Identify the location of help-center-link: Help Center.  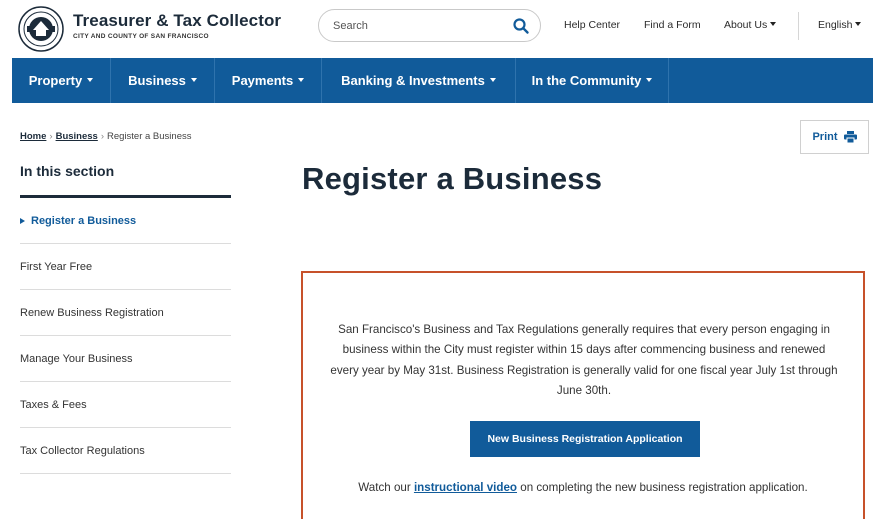
(592, 25).